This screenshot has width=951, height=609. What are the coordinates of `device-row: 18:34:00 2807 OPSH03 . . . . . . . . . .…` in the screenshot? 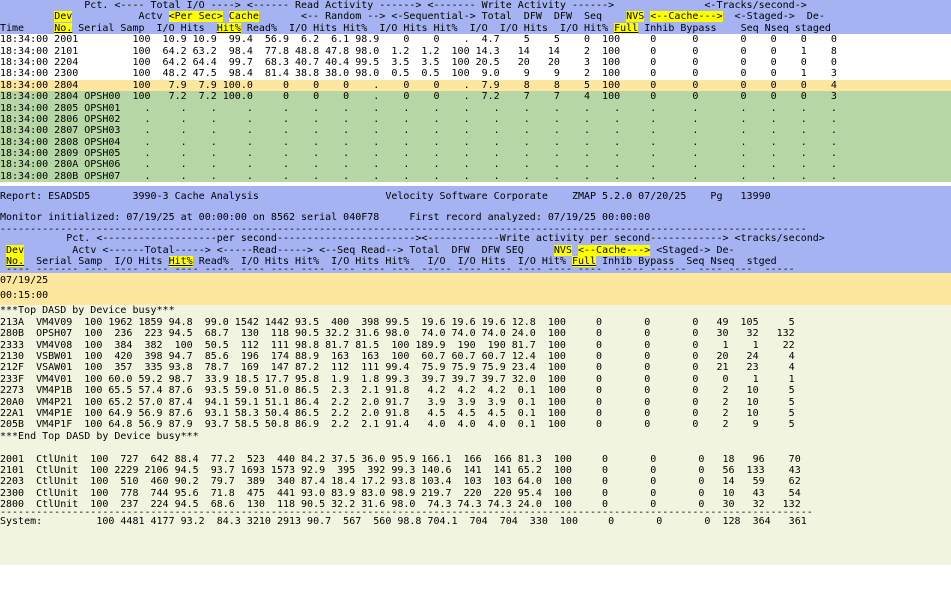 It's located at (475, 130).